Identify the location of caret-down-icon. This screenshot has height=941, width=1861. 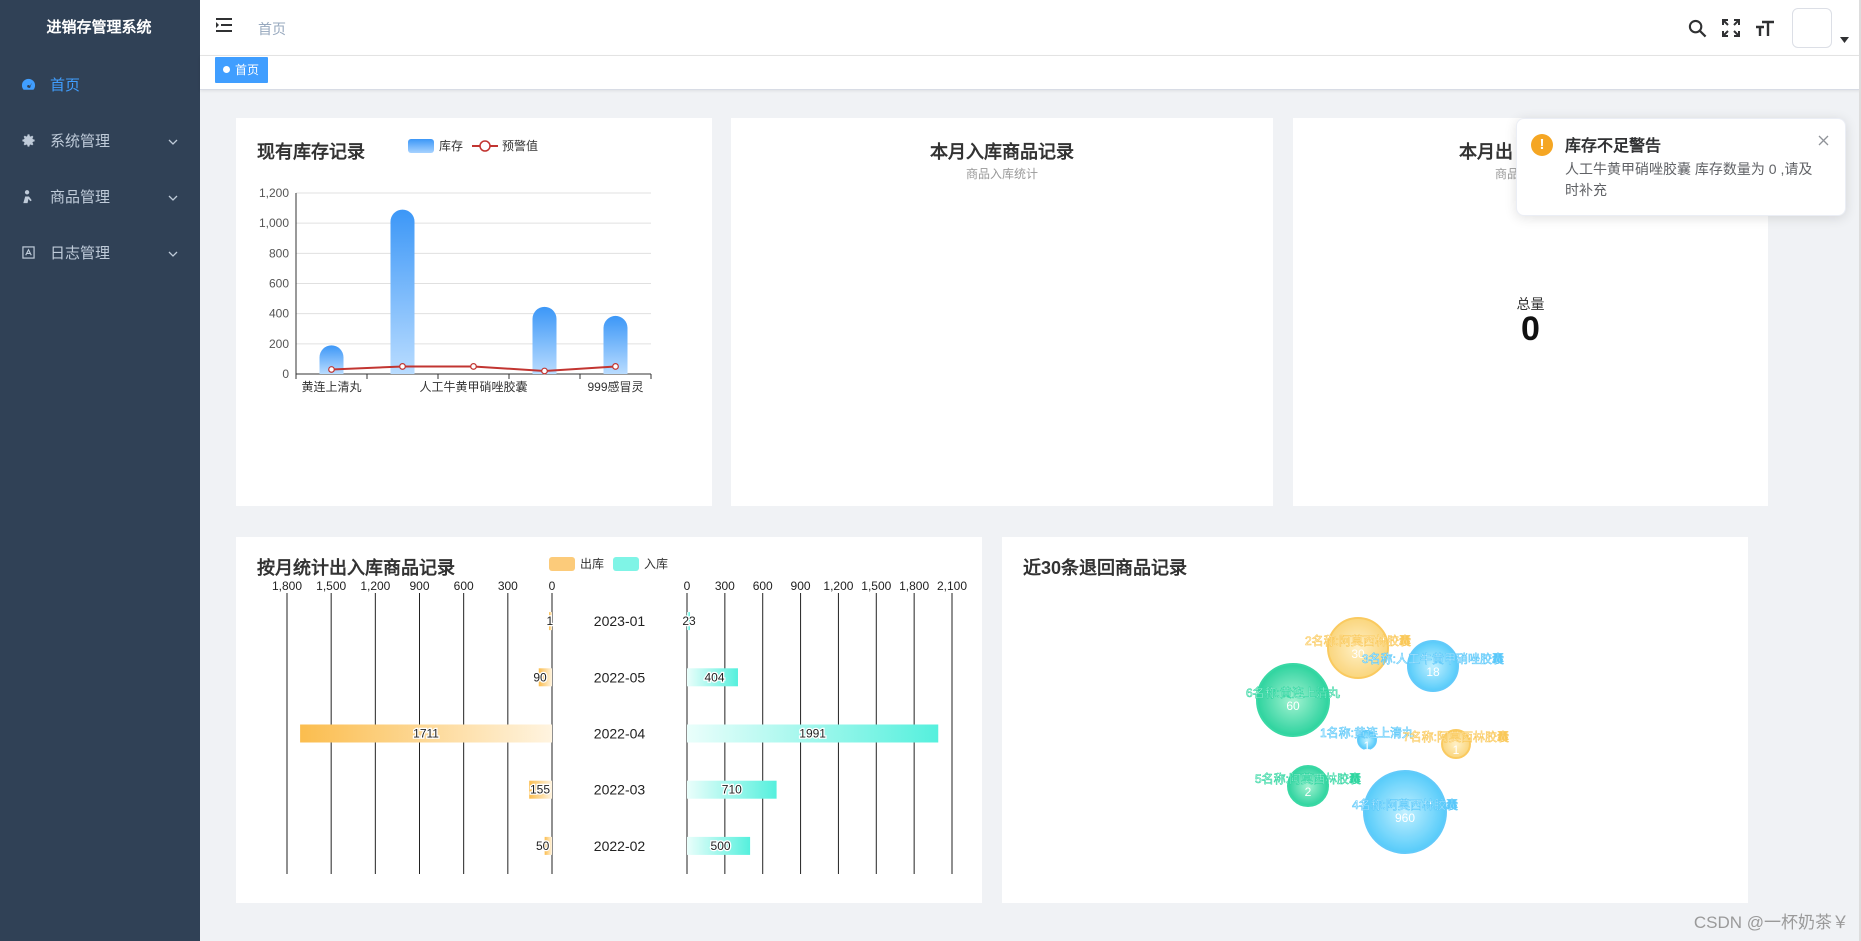
(1844, 39).